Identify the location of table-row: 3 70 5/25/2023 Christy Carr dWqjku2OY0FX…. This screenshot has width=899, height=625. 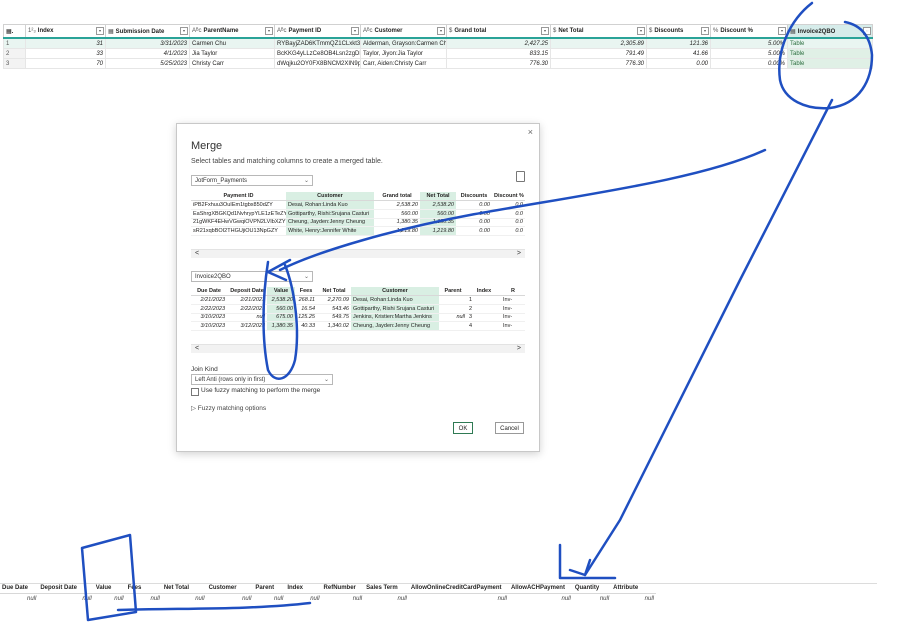
(438, 63).